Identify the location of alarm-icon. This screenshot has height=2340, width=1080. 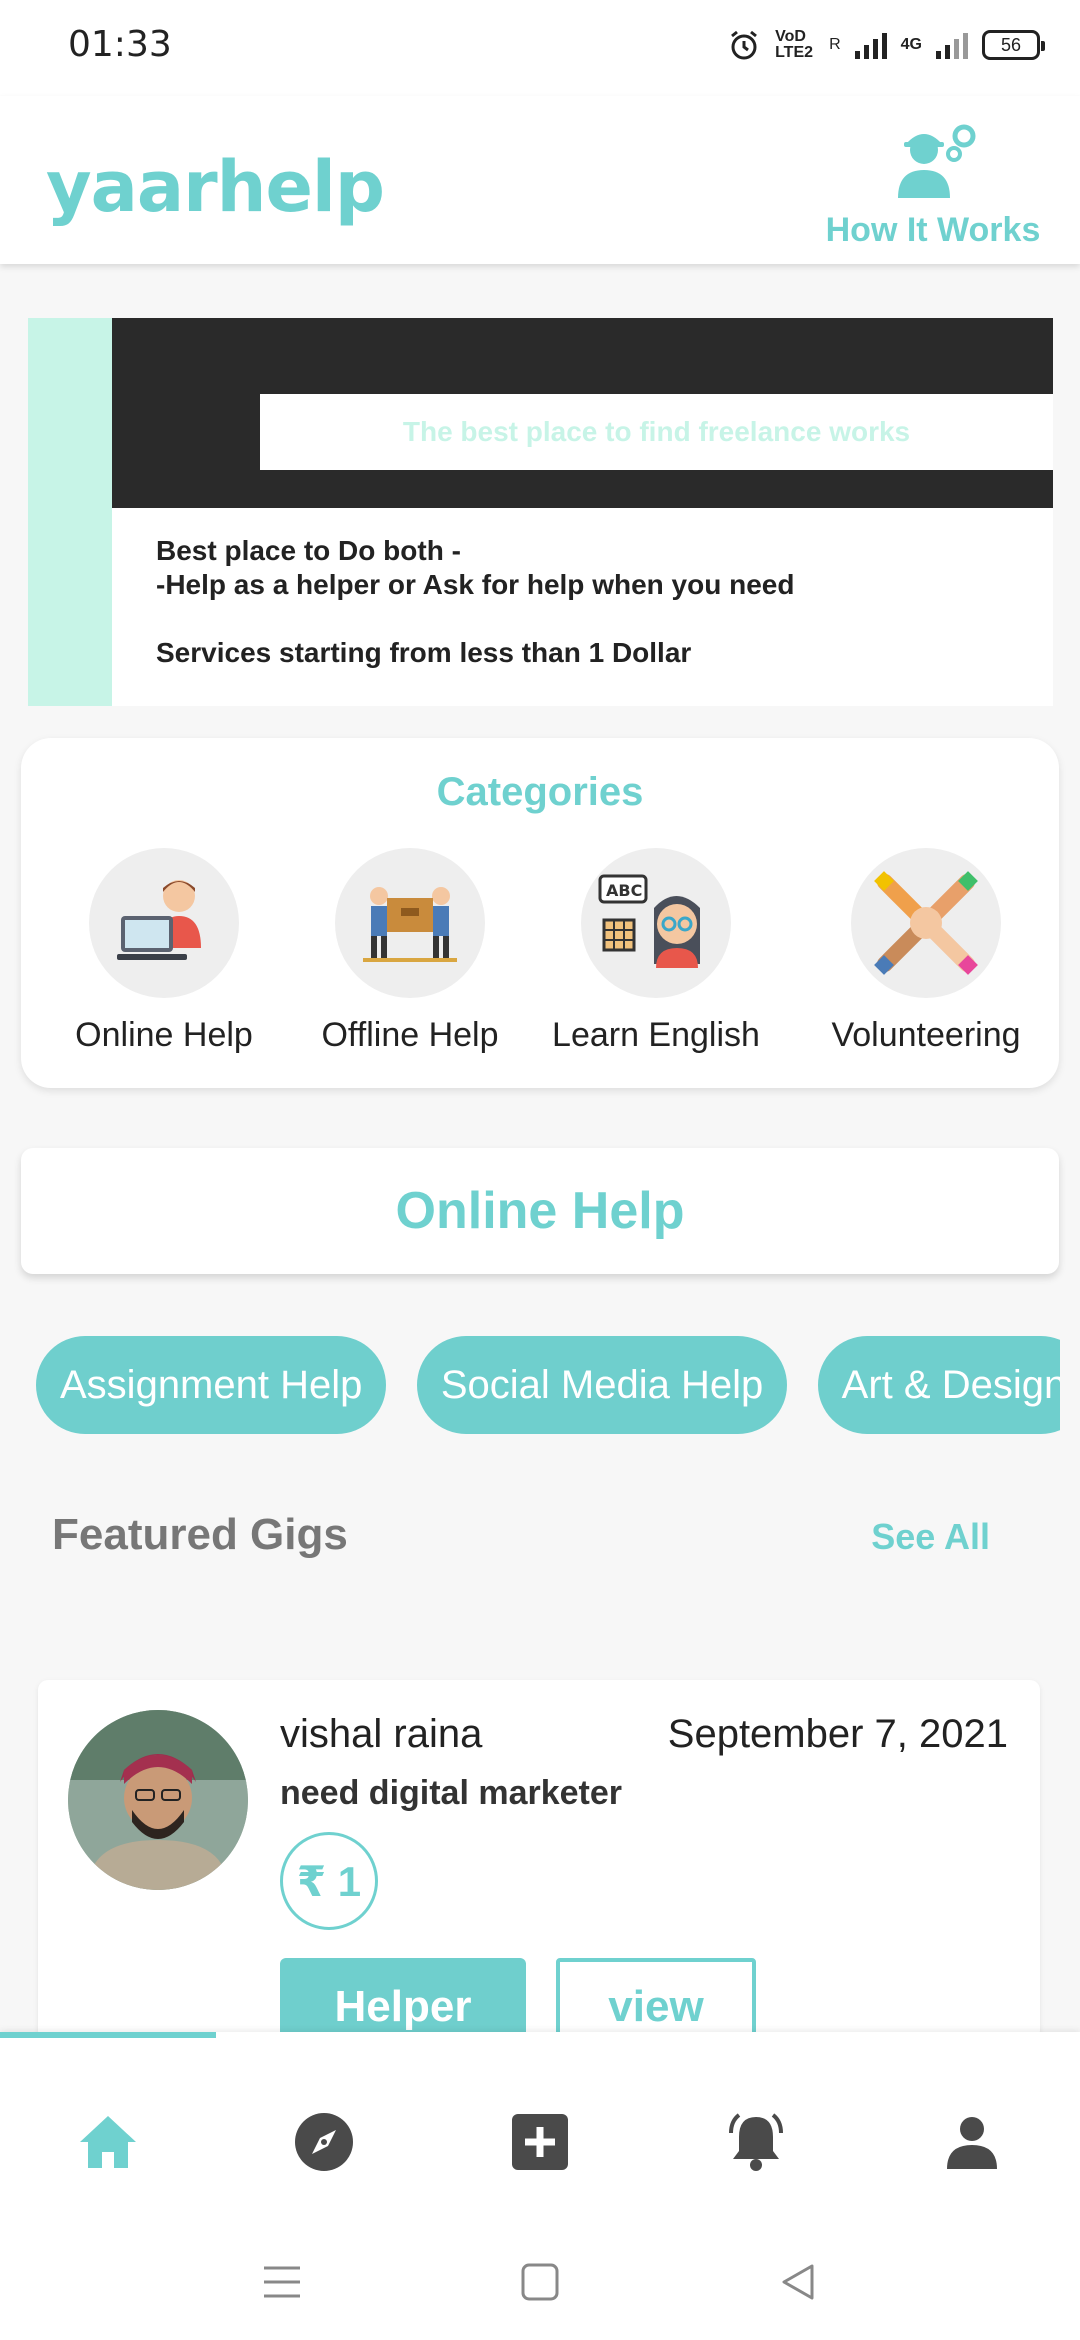
(744, 45).